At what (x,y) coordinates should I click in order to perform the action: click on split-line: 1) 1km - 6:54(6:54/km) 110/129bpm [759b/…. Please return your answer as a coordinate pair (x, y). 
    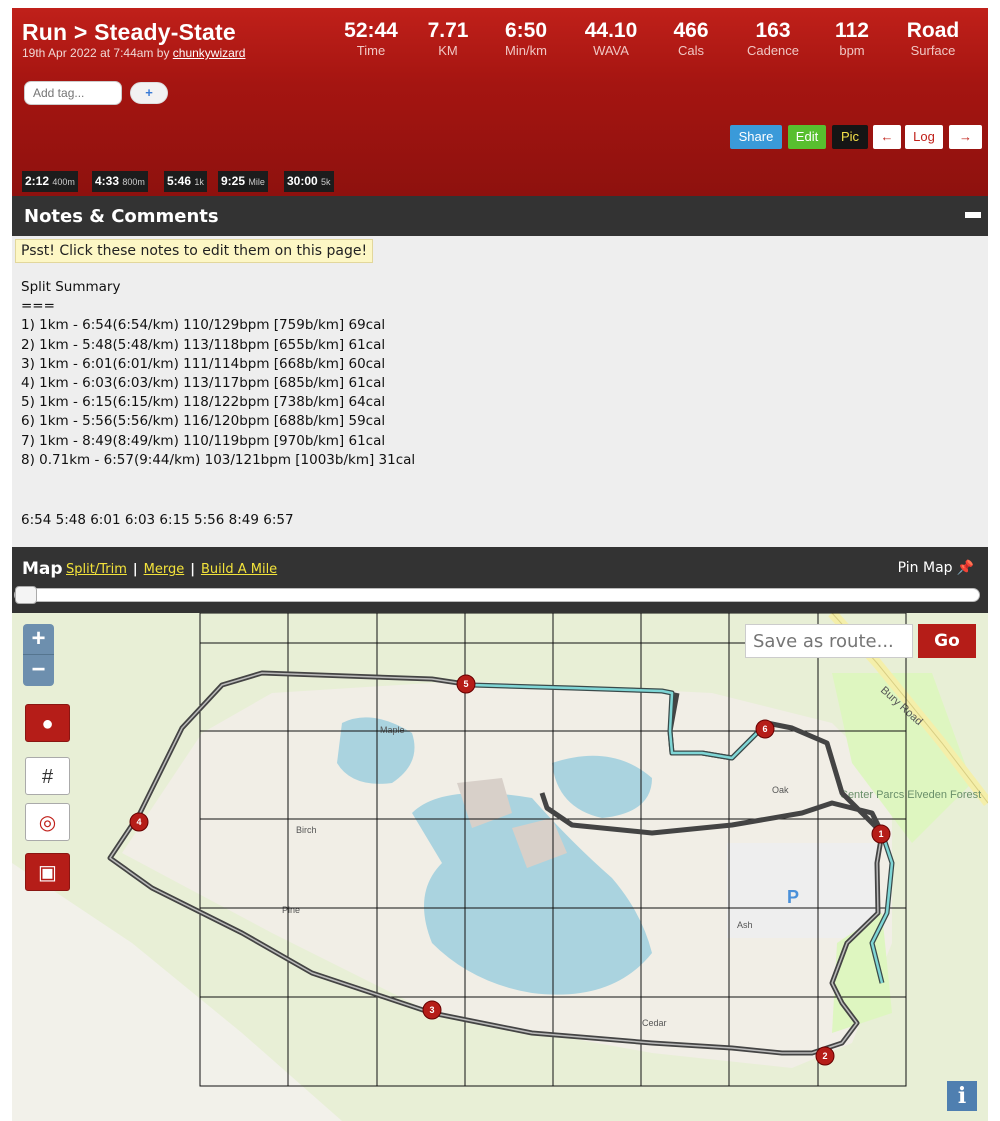
    Looking at the image, I should click on (203, 325).